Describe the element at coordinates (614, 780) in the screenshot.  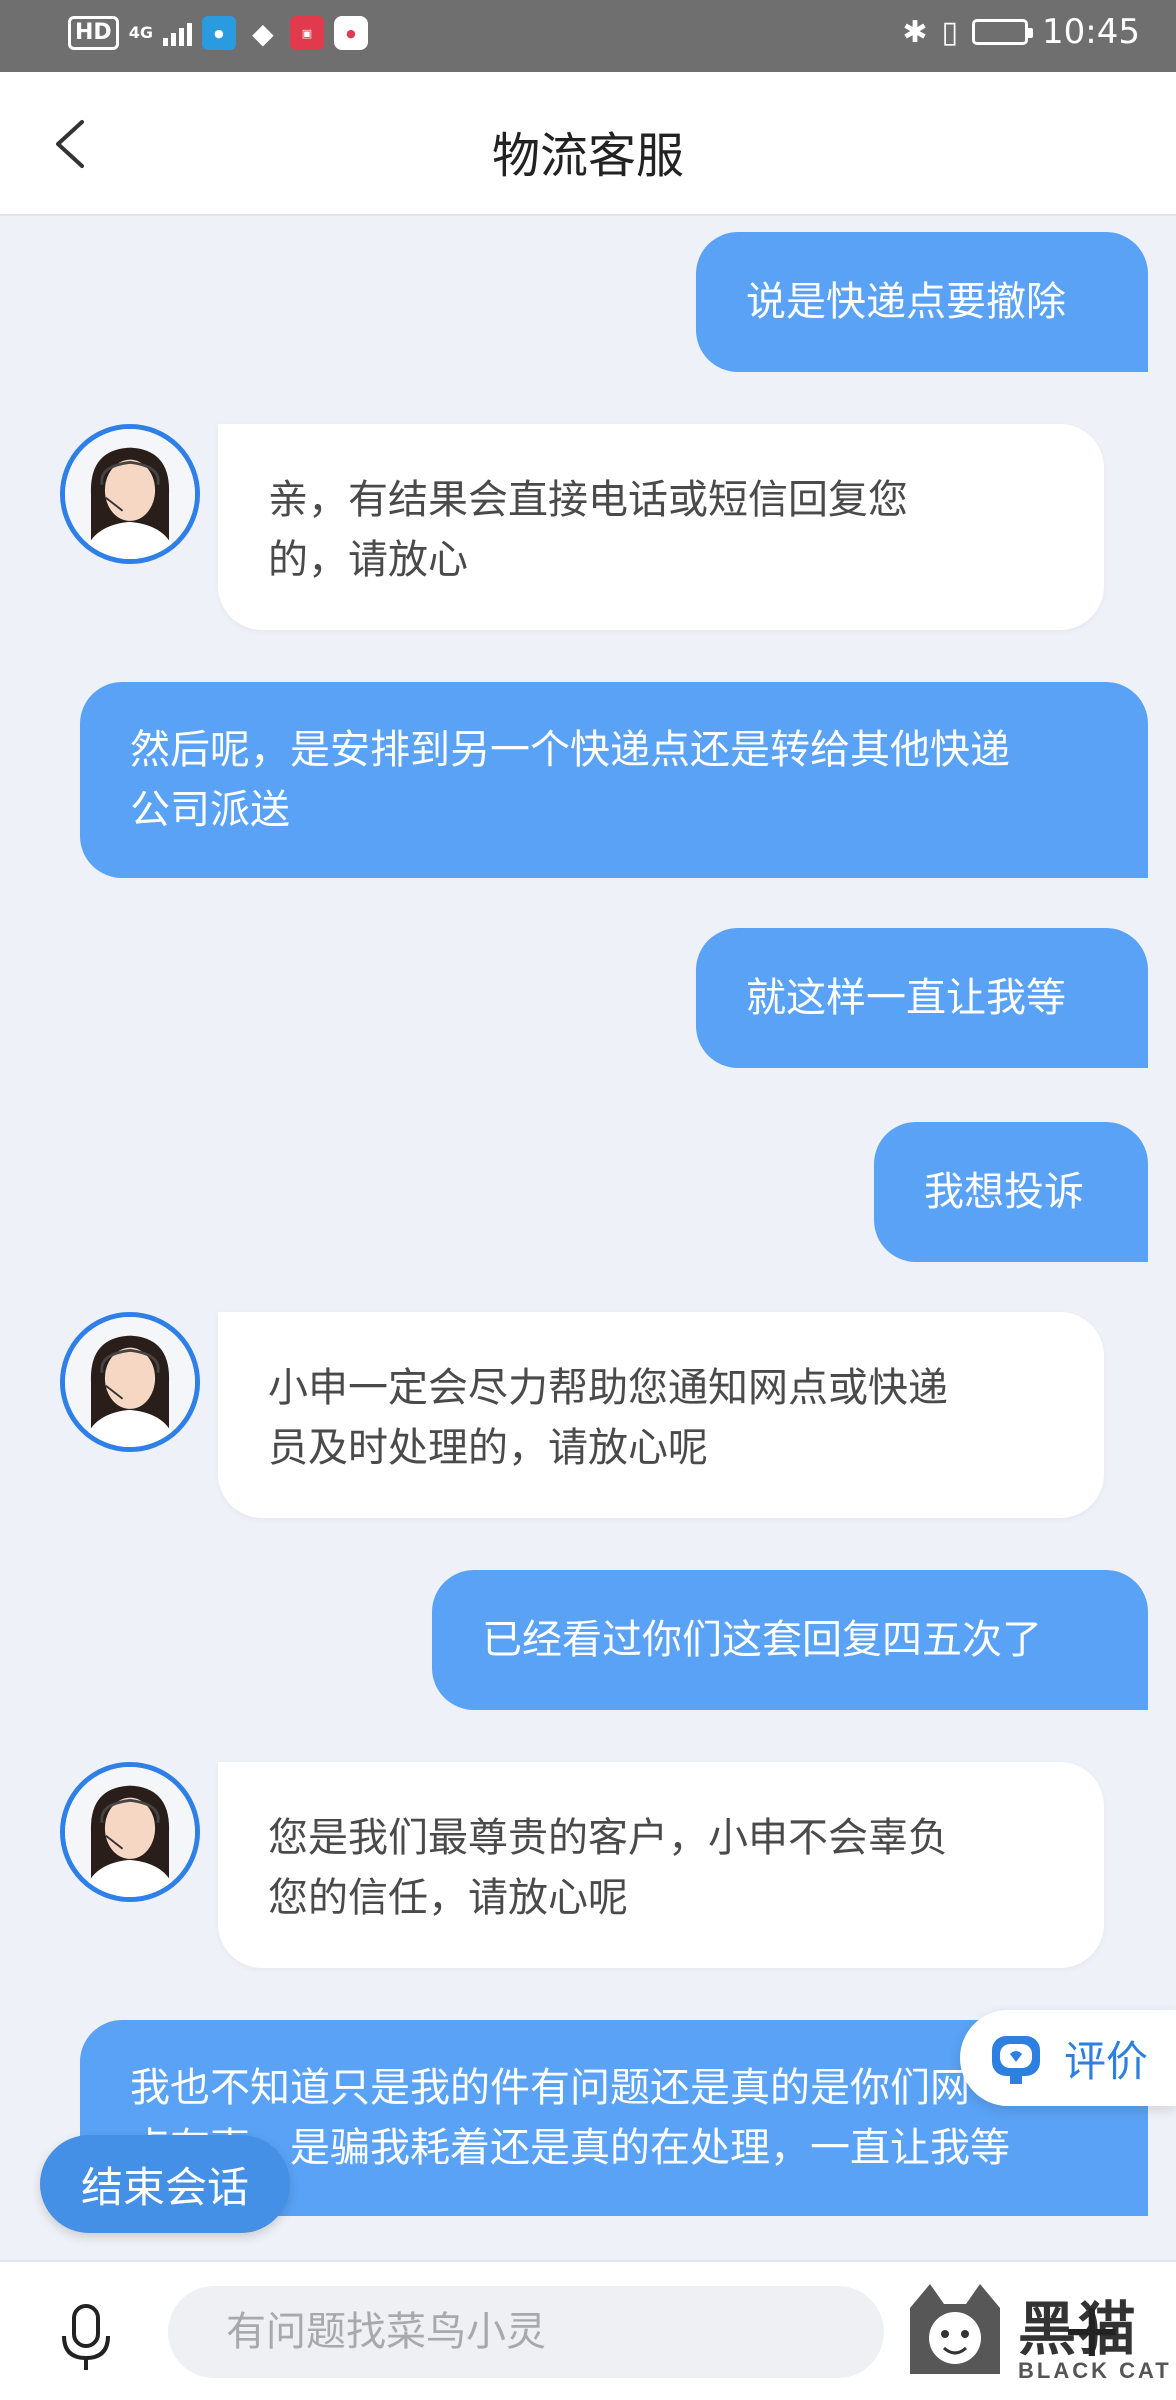
I see `user-message: 然后呢，是安排到另一个快递点还是转给其他快递 公司派送` at that location.